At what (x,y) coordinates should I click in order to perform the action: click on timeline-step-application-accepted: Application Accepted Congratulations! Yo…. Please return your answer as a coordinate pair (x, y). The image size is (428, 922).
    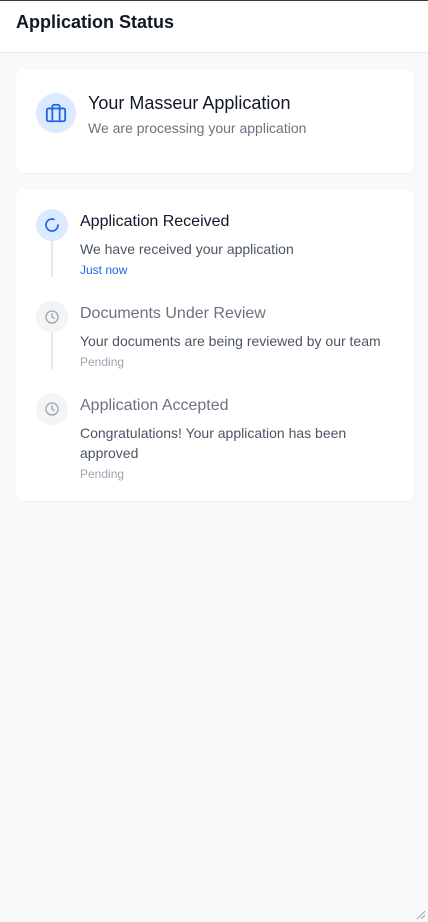
    Looking at the image, I should click on (216, 439).